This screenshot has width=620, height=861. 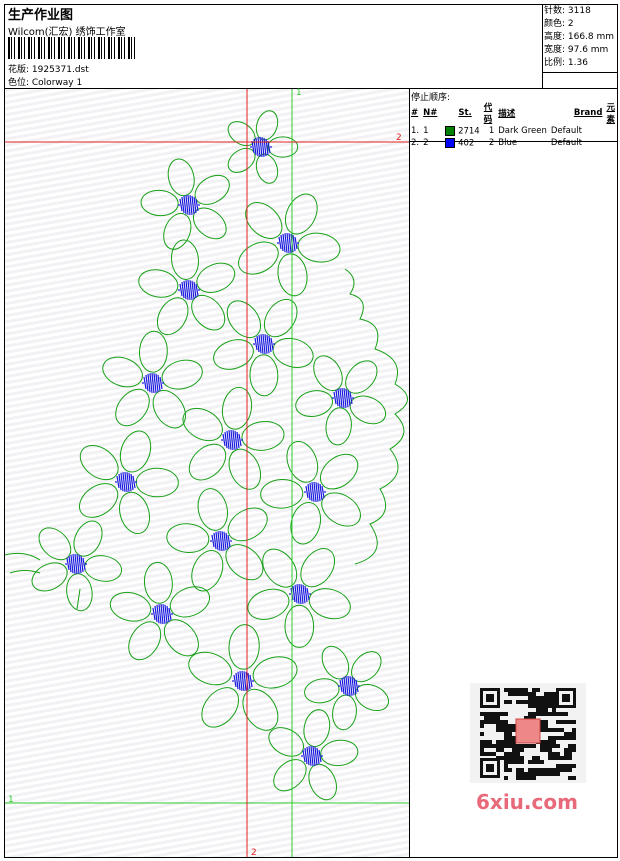 I want to click on design-width: 宽度: 97.6 mm, so click(x=576, y=50).